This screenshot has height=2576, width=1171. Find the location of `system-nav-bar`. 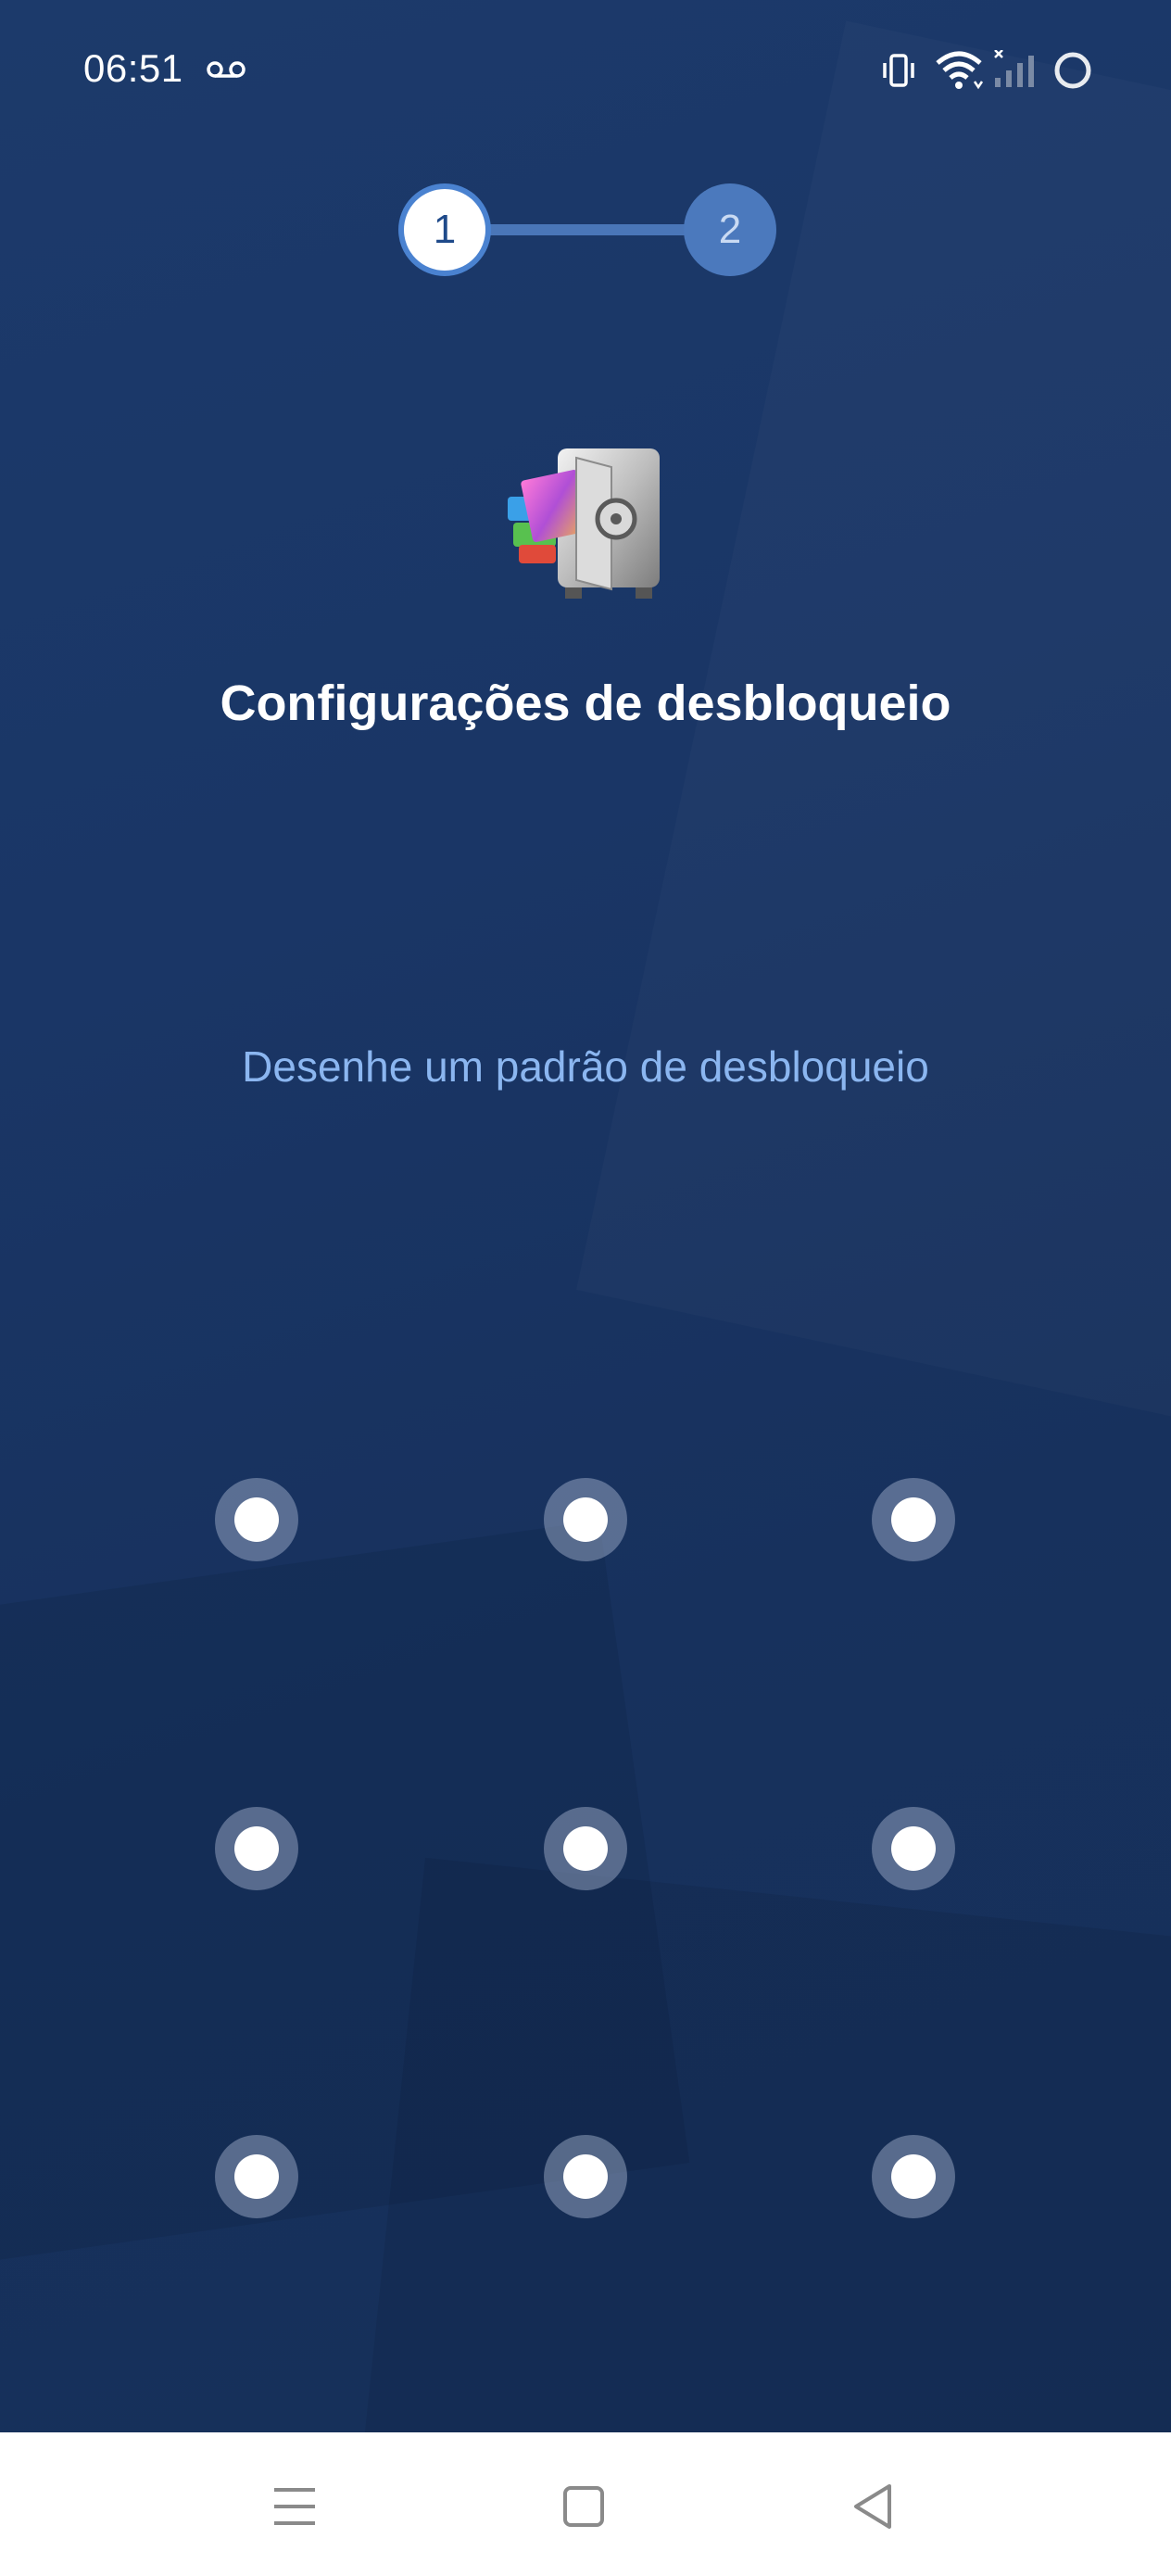

system-nav-bar is located at coordinates (585, 2504).